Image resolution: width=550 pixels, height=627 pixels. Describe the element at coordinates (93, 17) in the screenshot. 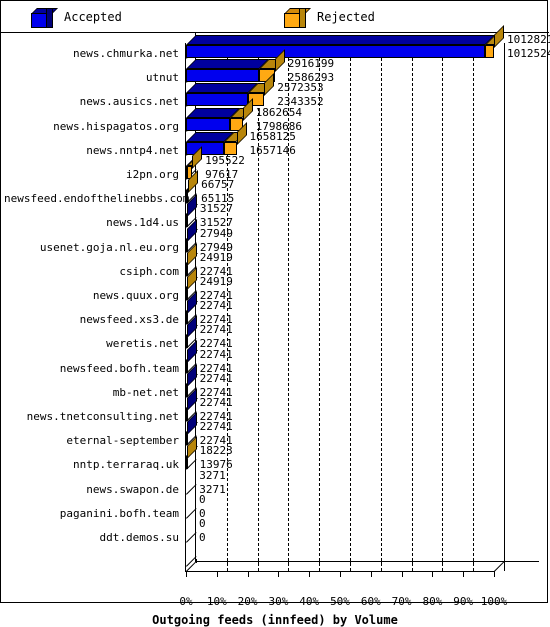

I see `legend-label-accepted: Accepted` at that location.